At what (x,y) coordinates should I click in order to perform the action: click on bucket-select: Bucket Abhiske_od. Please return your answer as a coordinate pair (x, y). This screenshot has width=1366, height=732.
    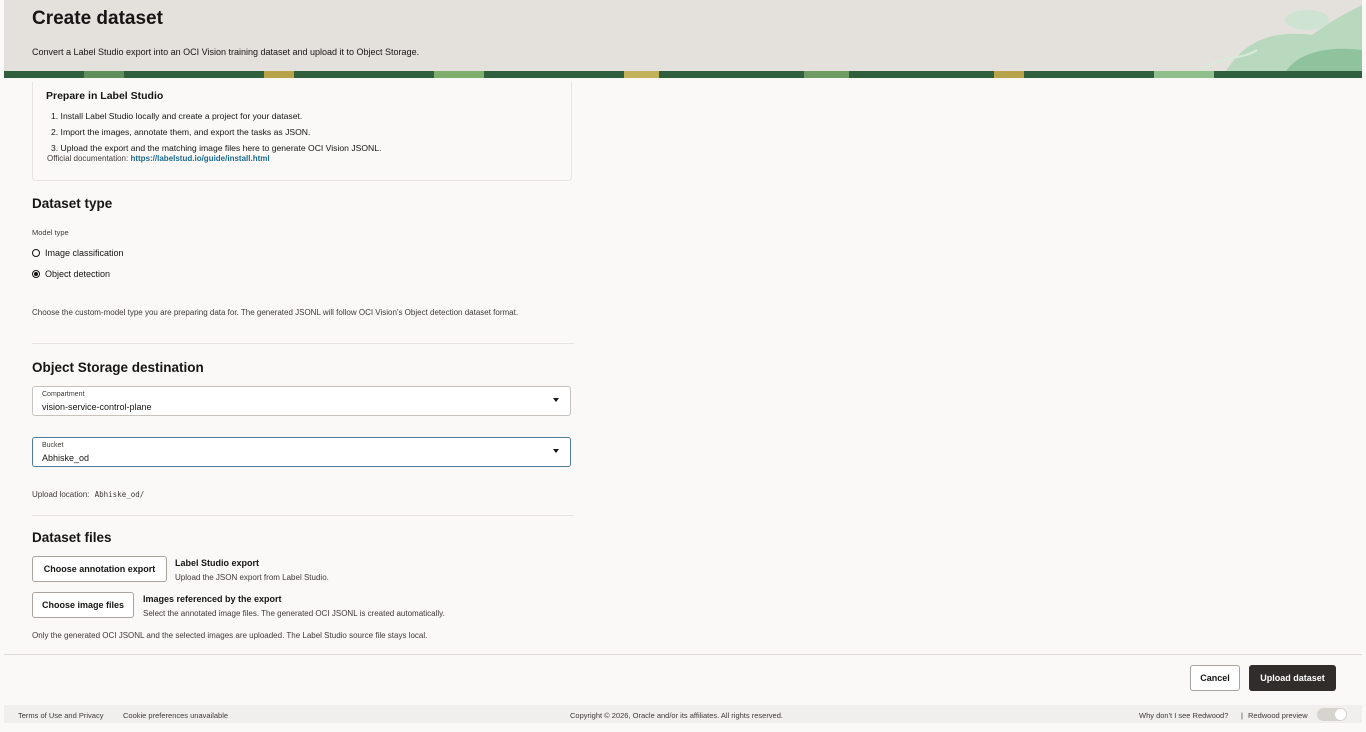
    Looking at the image, I should click on (301, 452).